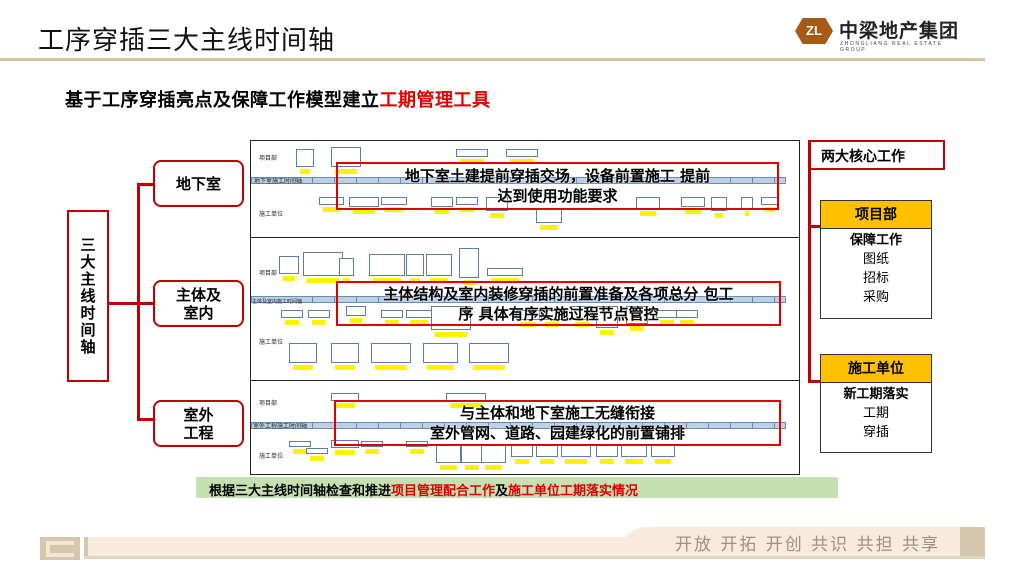  I want to click on core-work-title: 两大核心工作, so click(876, 155).